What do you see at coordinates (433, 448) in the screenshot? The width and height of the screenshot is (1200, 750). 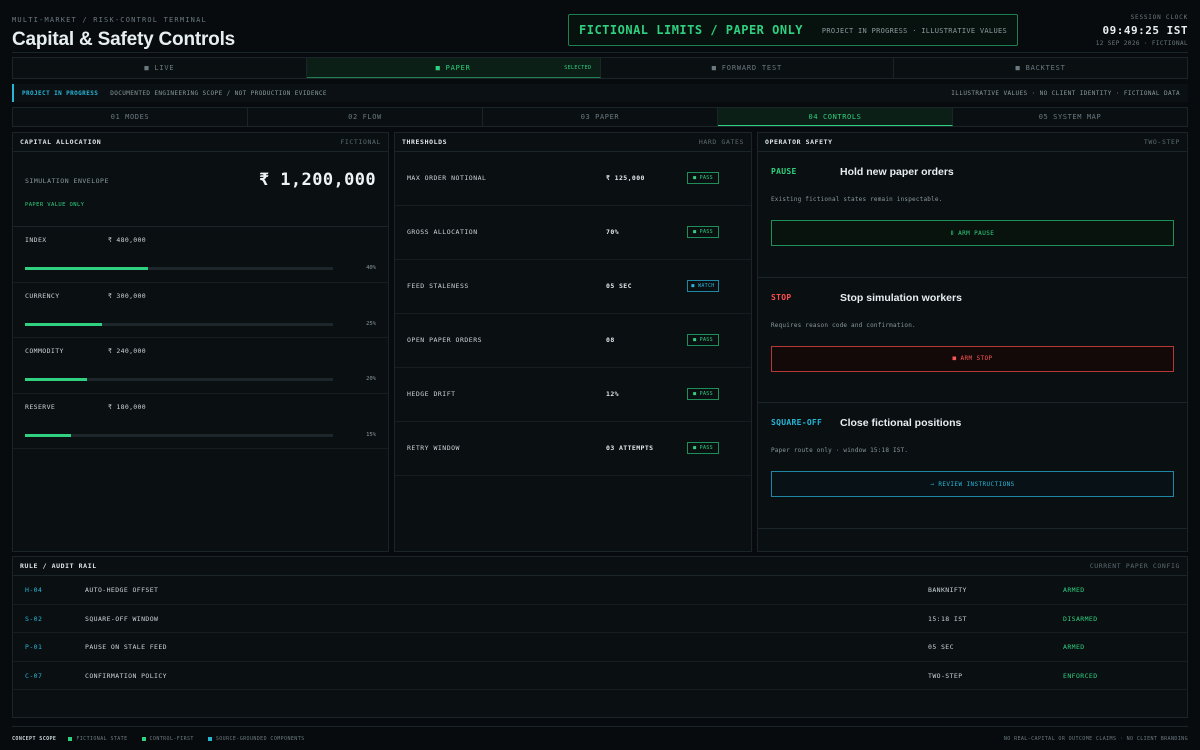 I see `threshold-name: RETRY WINDOW` at bounding box center [433, 448].